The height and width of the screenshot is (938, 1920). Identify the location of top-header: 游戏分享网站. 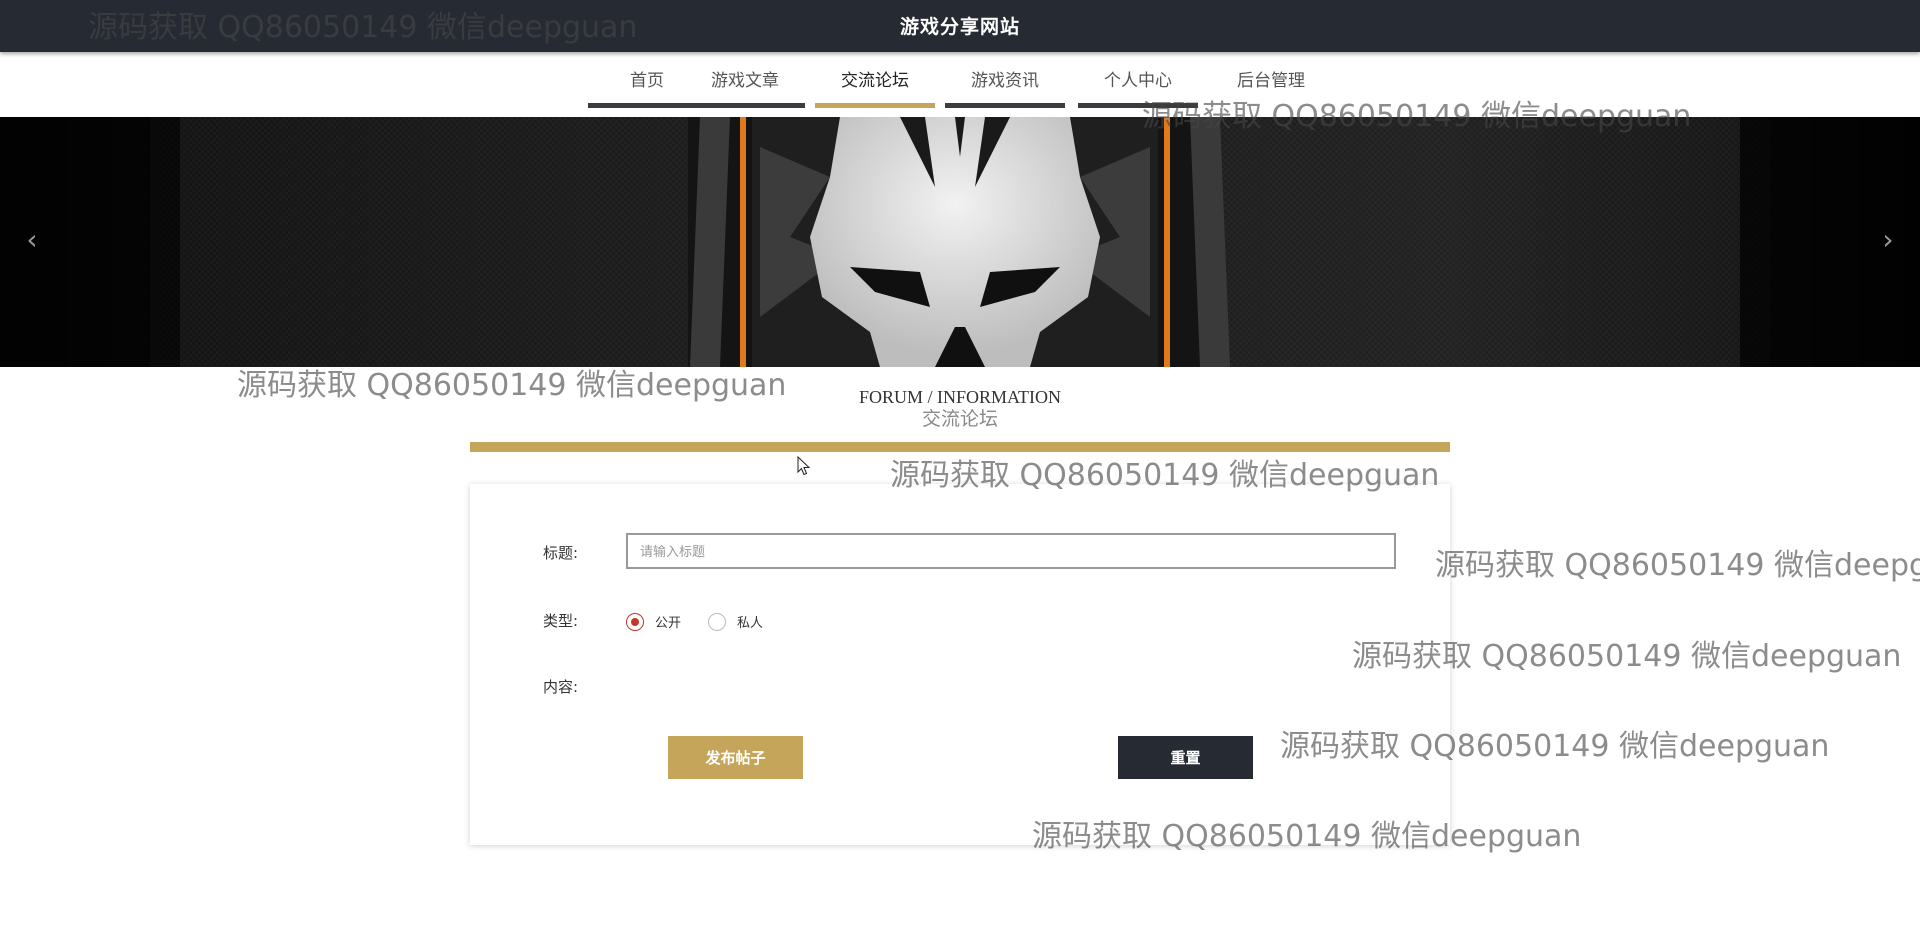
(960, 26).